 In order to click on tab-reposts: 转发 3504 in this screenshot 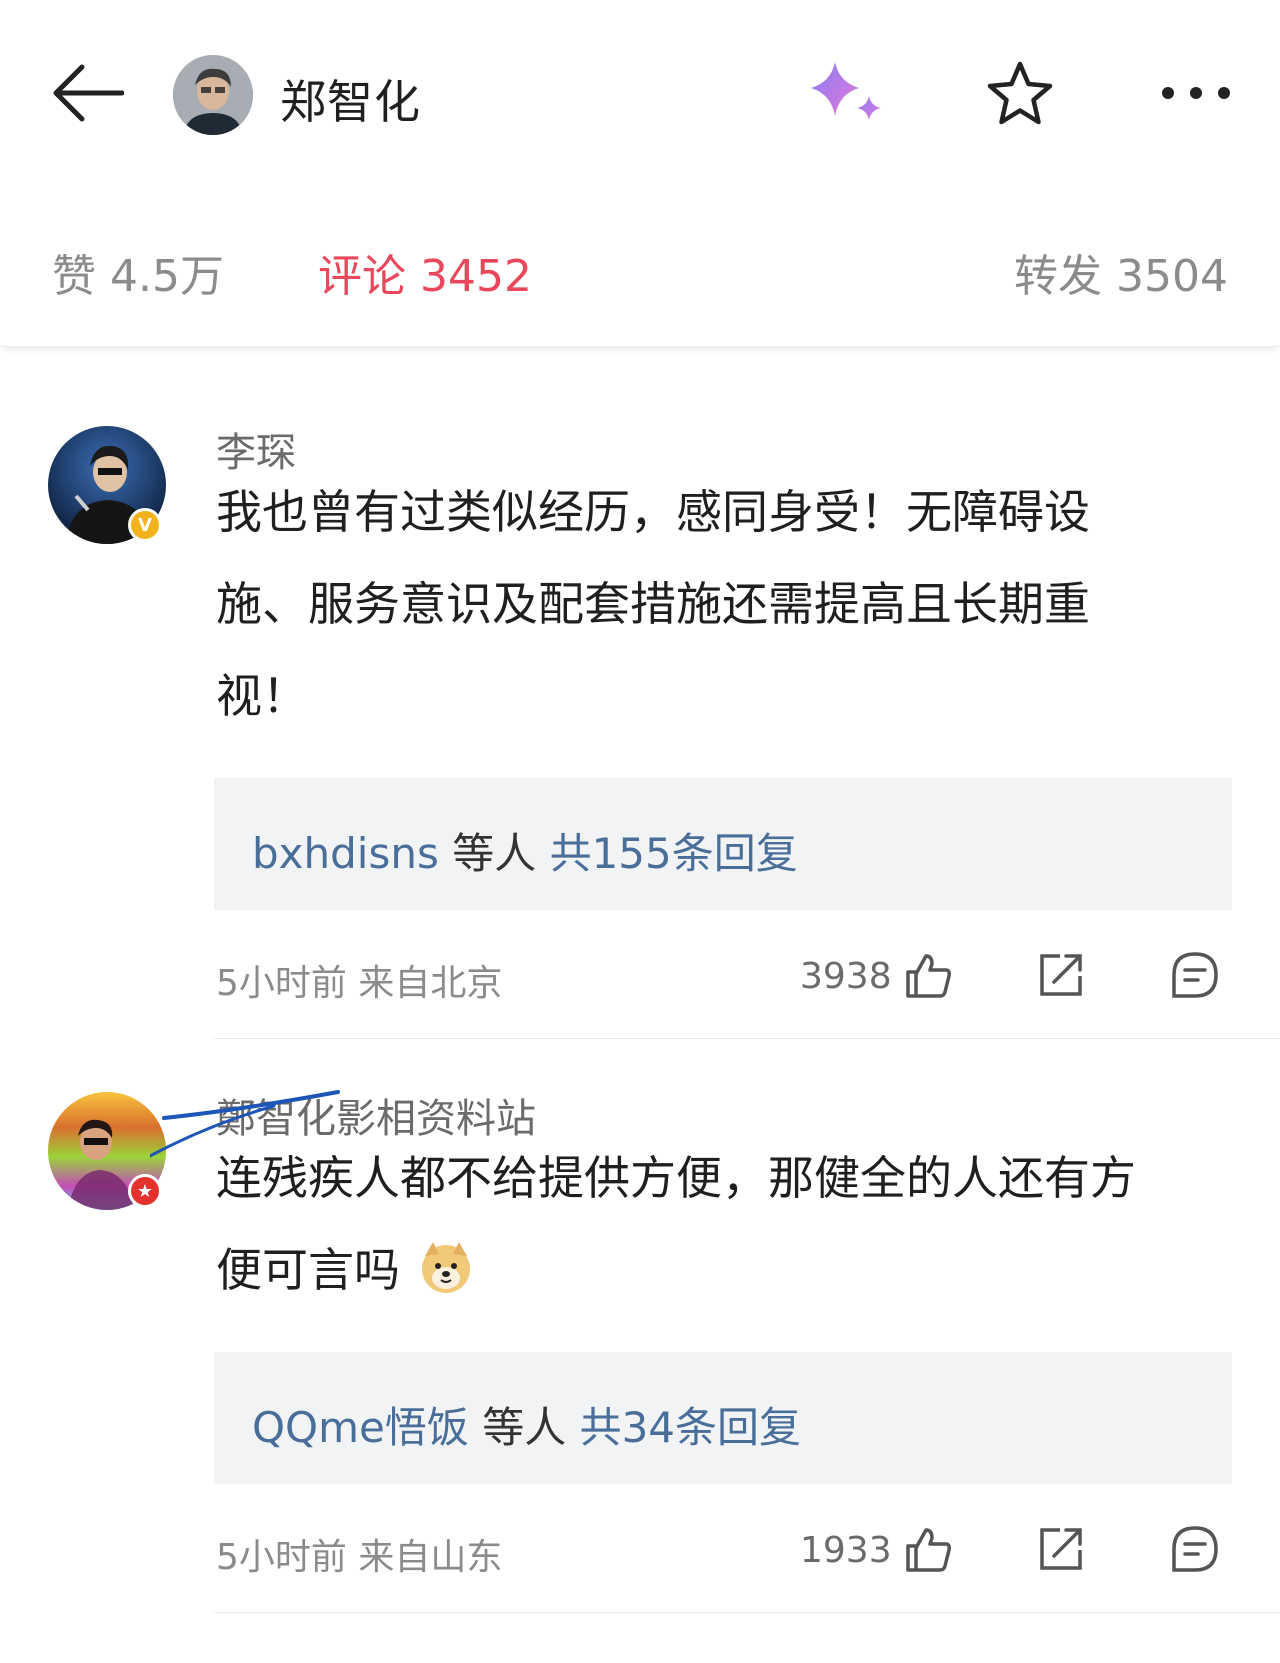, I will do `click(1121, 272)`.